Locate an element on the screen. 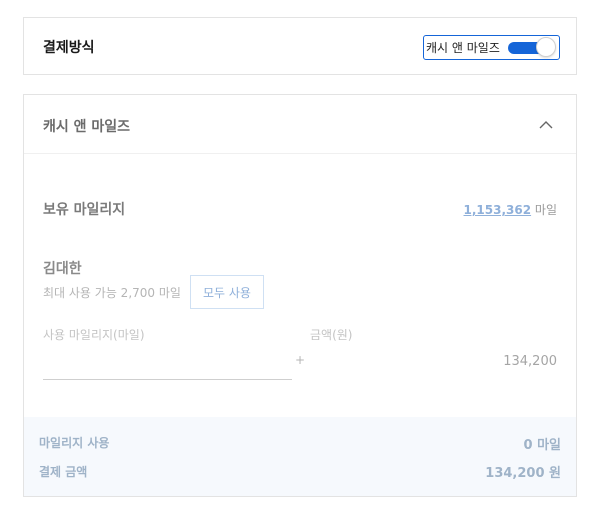 Image resolution: width=600 pixels, height=511 pixels. toggle-switch-knob is located at coordinates (546, 47).